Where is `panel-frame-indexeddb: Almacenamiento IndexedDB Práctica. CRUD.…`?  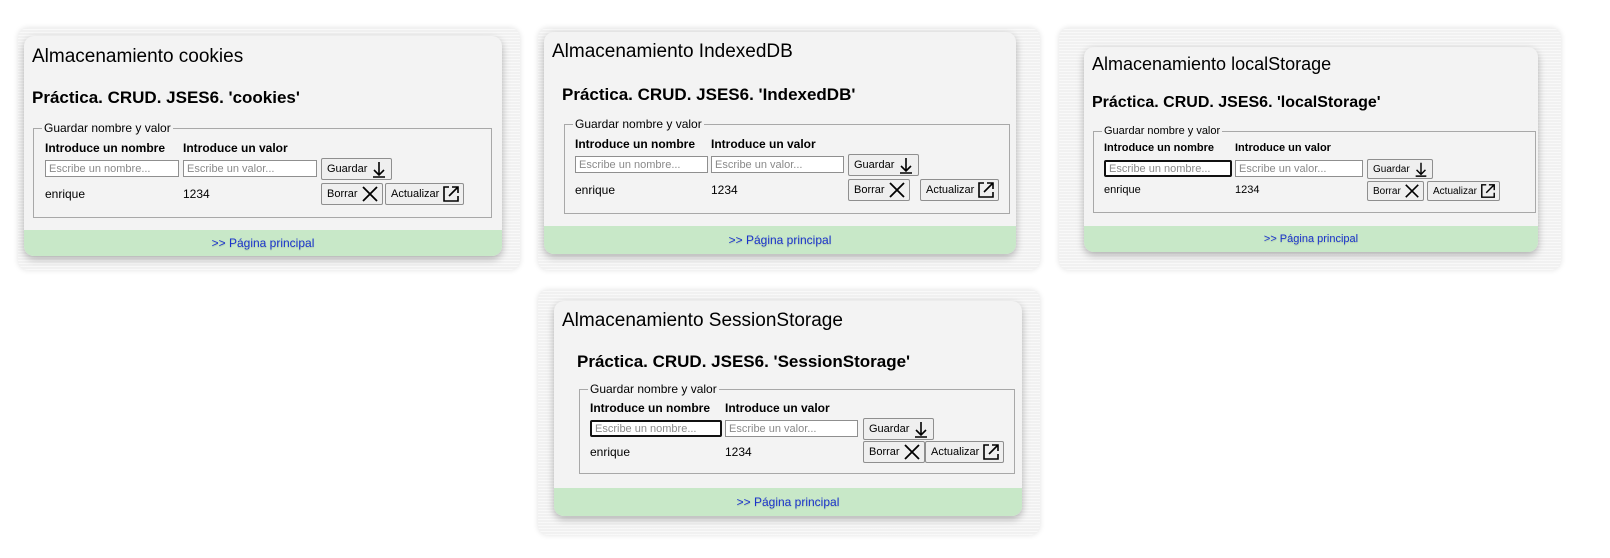
panel-frame-indexeddb: Almacenamiento IndexedDB Práctica. CRUD.… is located at coordinates (789, 149).